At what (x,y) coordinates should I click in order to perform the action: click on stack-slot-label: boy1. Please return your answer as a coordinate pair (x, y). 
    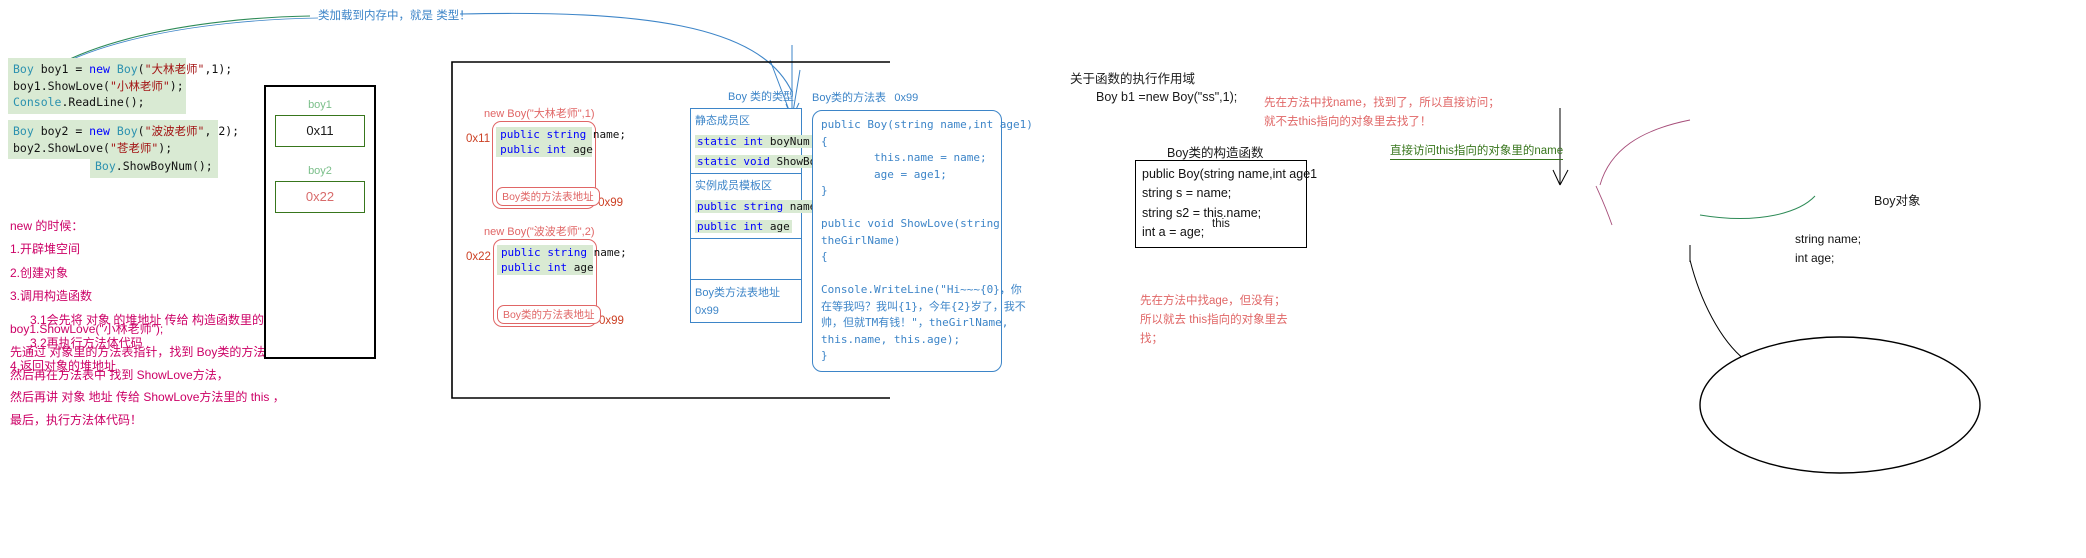
    Looking at the image, I should click on (320, 105).